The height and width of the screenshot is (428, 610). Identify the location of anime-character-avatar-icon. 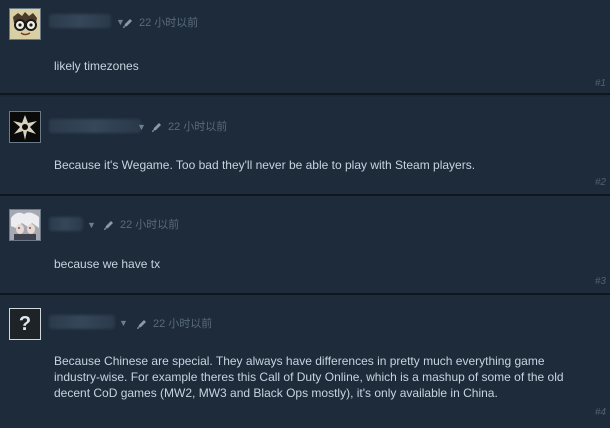
(25, 225).